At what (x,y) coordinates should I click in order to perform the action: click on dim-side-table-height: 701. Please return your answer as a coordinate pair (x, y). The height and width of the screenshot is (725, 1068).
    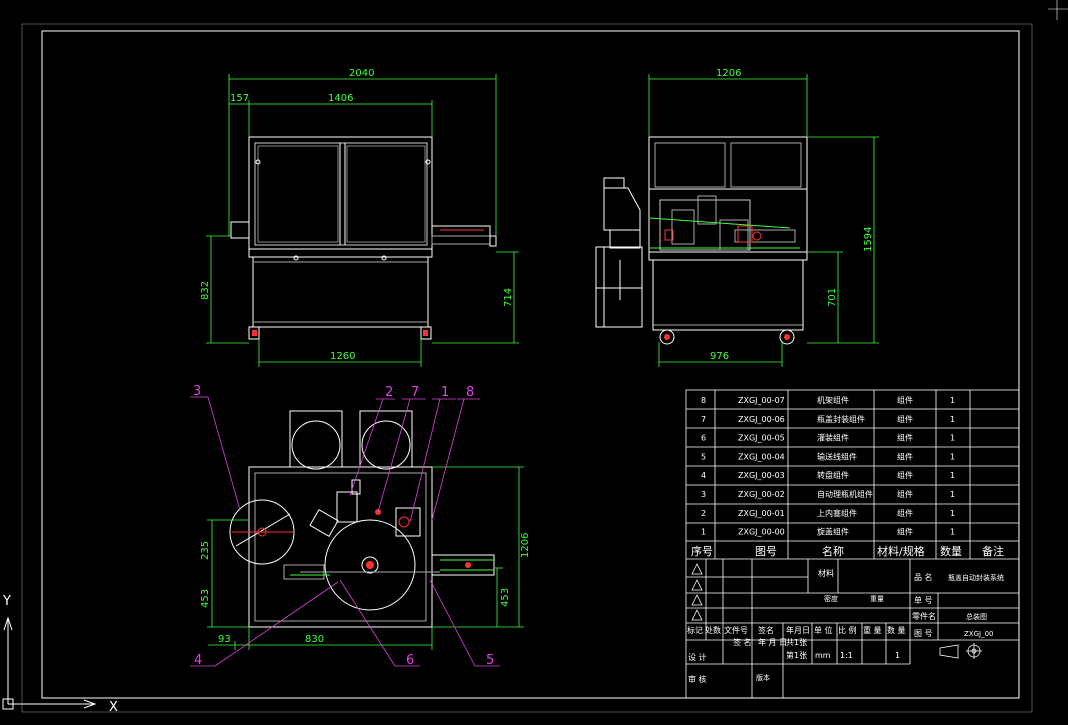
    Looking at the image, I should click on (832, 297).